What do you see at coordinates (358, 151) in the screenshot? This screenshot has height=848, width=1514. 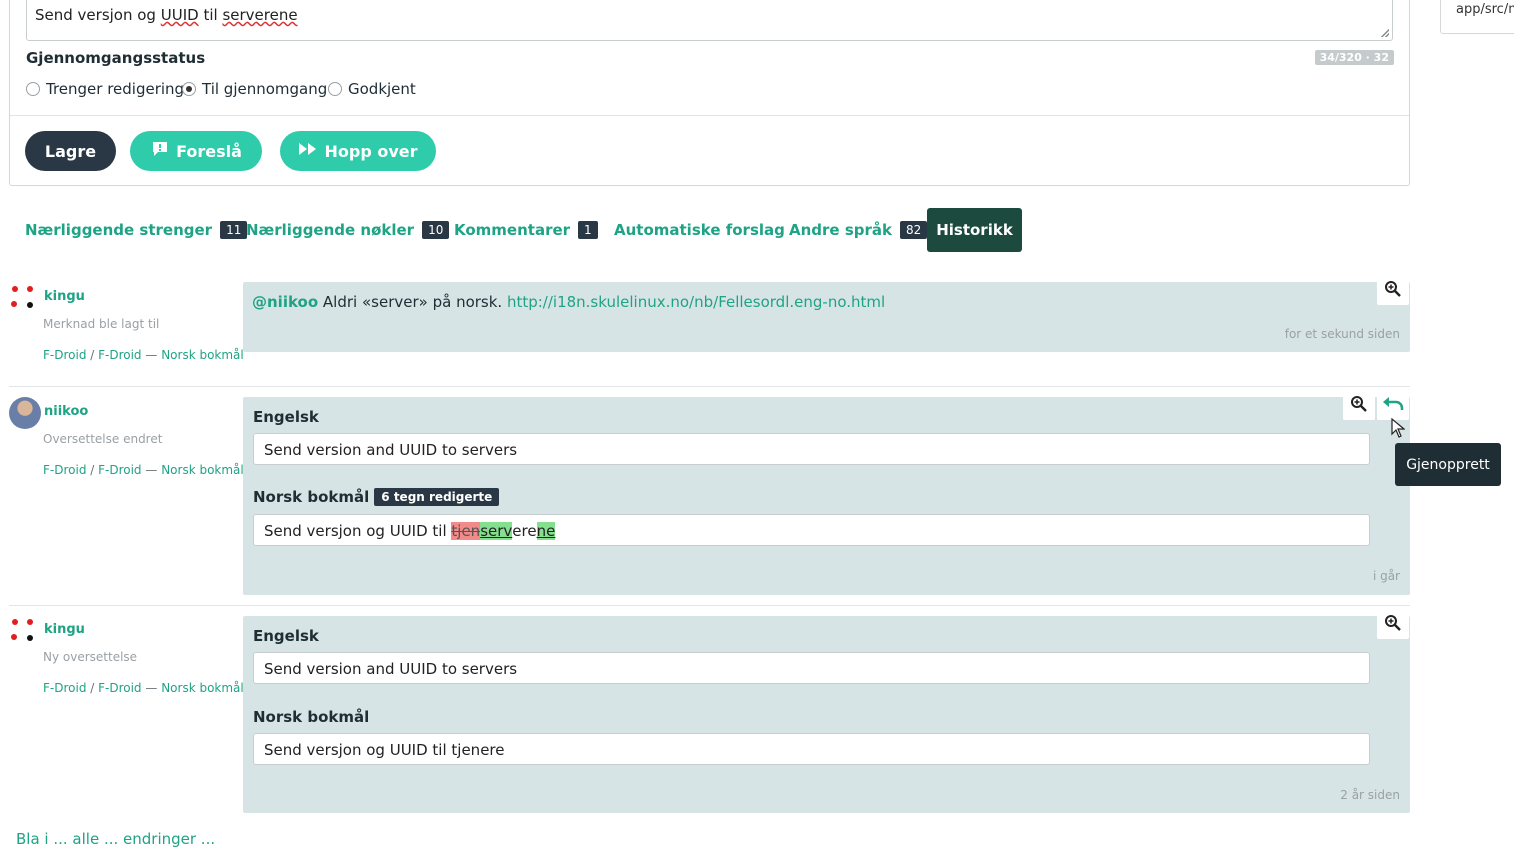 I see `skip-button: Hopp over` at bounding box center [358, 151].